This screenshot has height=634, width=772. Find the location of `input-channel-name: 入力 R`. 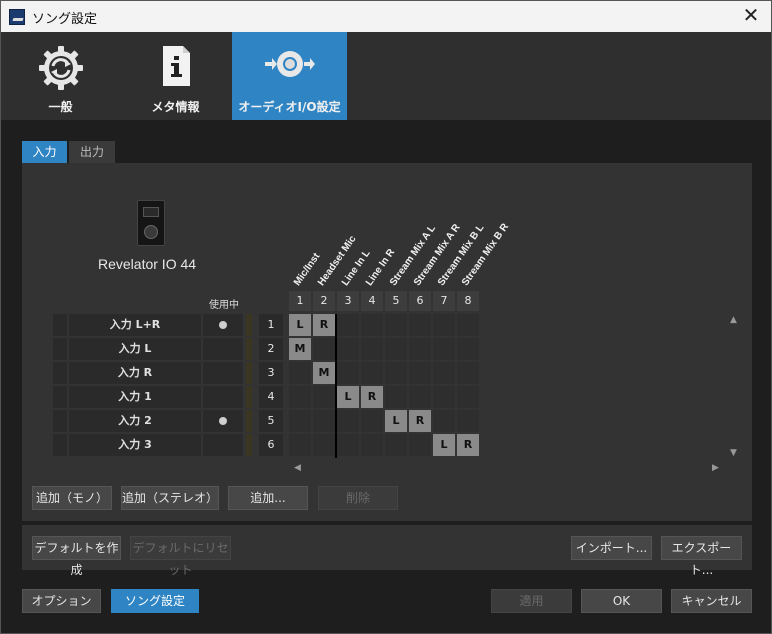

input-channel-name: 入力 R is located at coordinates (135, 373).